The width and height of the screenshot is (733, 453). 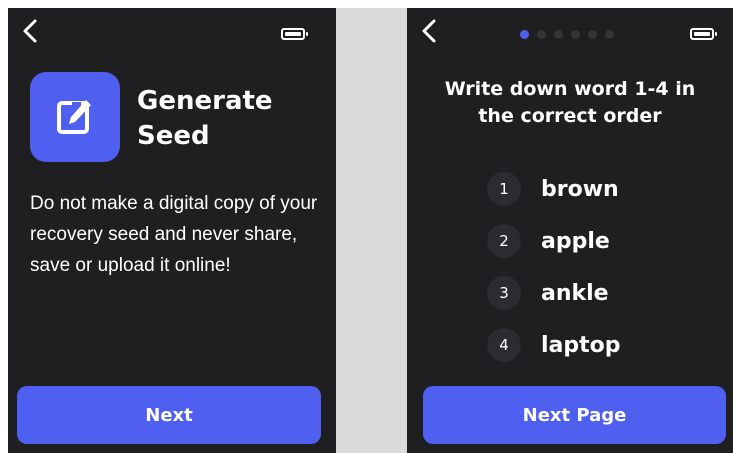 I want to click on seed-word: laptop, so click(x=581, y=345).